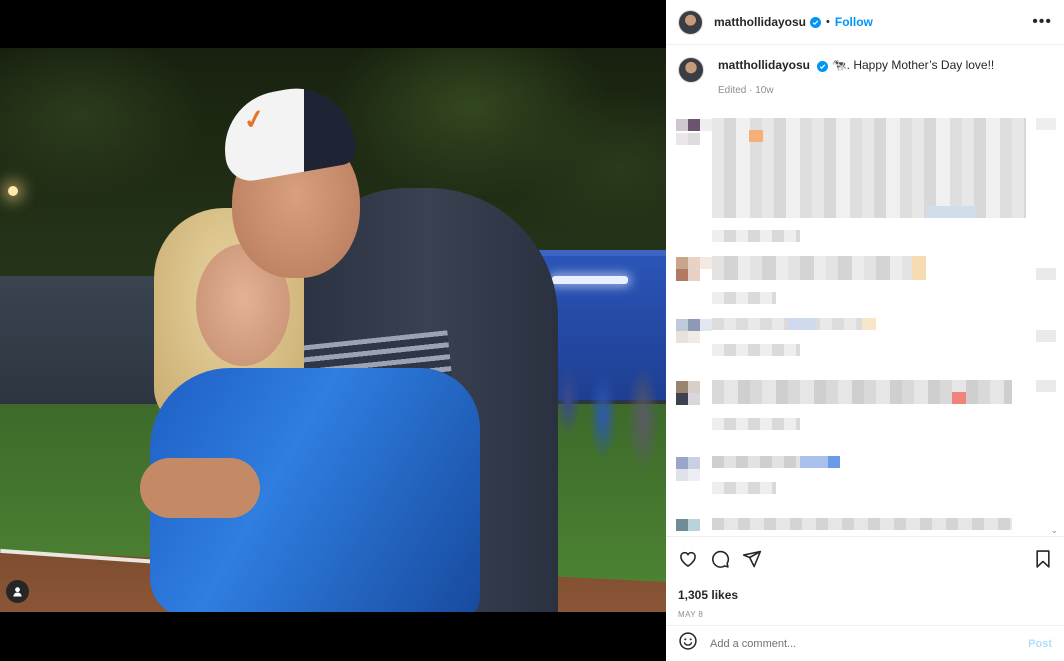 This screenshot has width=1064, height=661. Describe the element at coordinates (690, 22) in the screenshot. I see `avatar` at that location.